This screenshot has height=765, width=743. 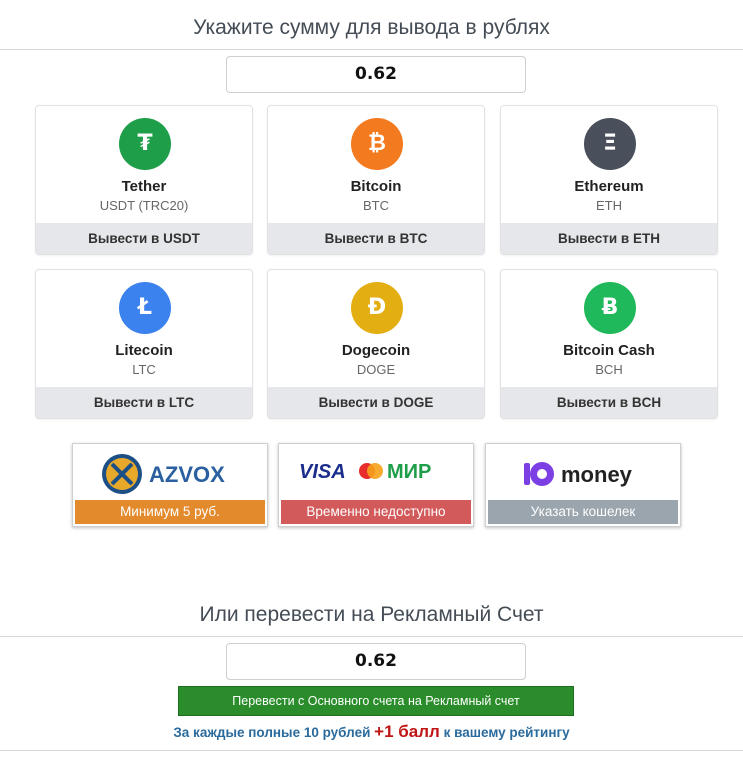 What do you see at coordinates (376, 350) in the screenshot?
I see `coin-name: Dogecoin` at bounding box center [376, 350].